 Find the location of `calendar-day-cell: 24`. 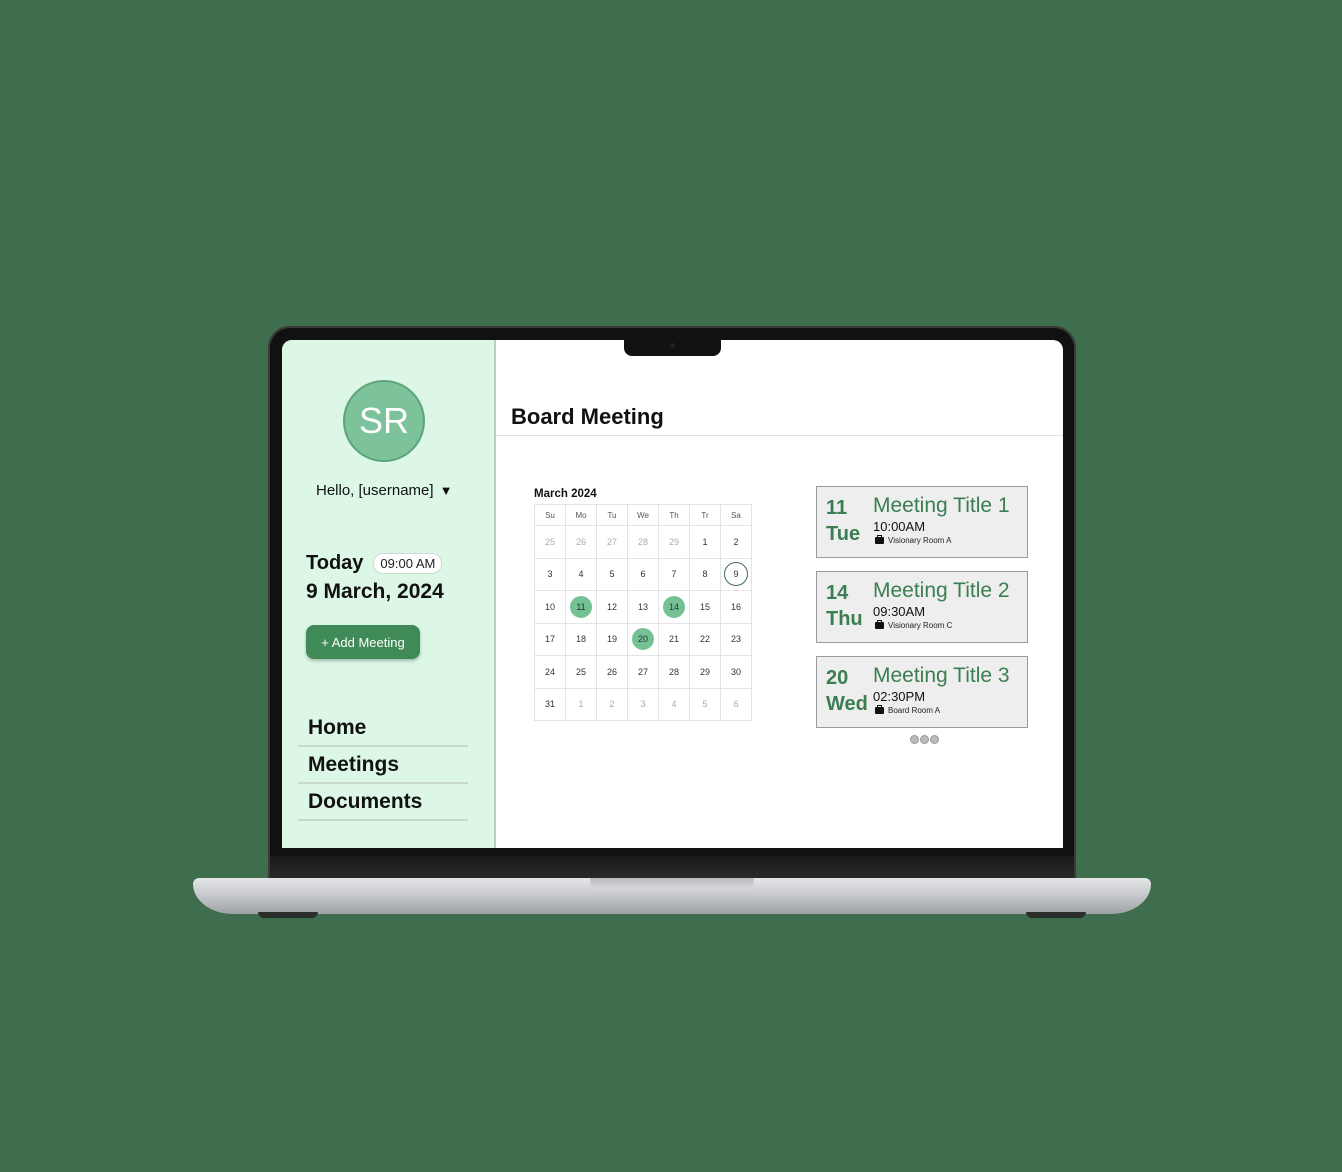

calendar-day-cell: 24 is located at coordinates (550, 672).